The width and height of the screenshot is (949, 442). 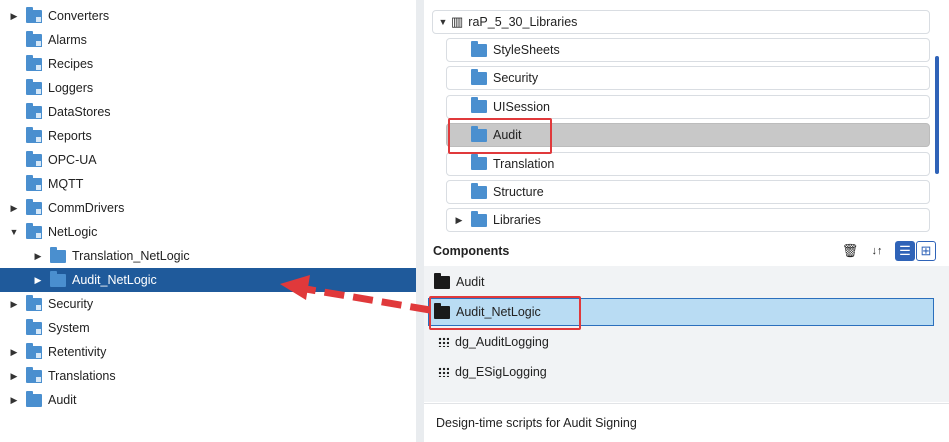 I want to click on folder-translation-icon, so click(x=34, y=374).